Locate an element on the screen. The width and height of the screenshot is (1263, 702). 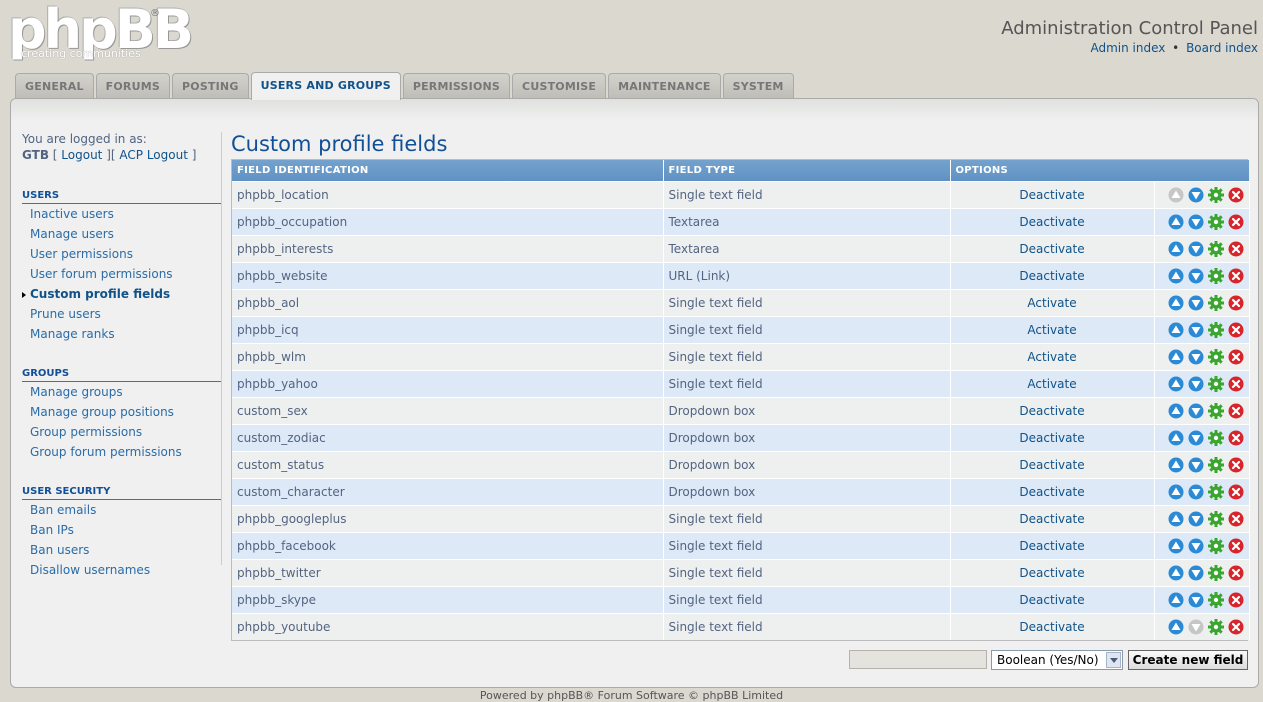
tab-customise: CUSTOMISE is located at coordinates (559, 86).